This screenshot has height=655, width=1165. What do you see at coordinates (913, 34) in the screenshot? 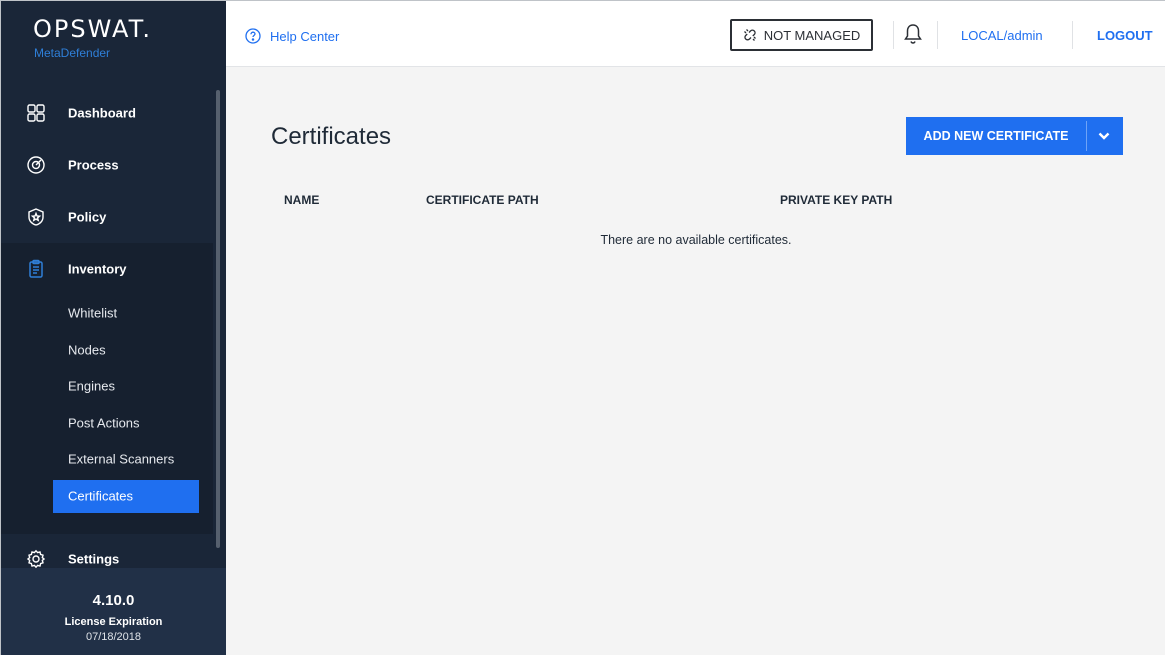
I see `bell-icon` at bounding box center [913, 34].